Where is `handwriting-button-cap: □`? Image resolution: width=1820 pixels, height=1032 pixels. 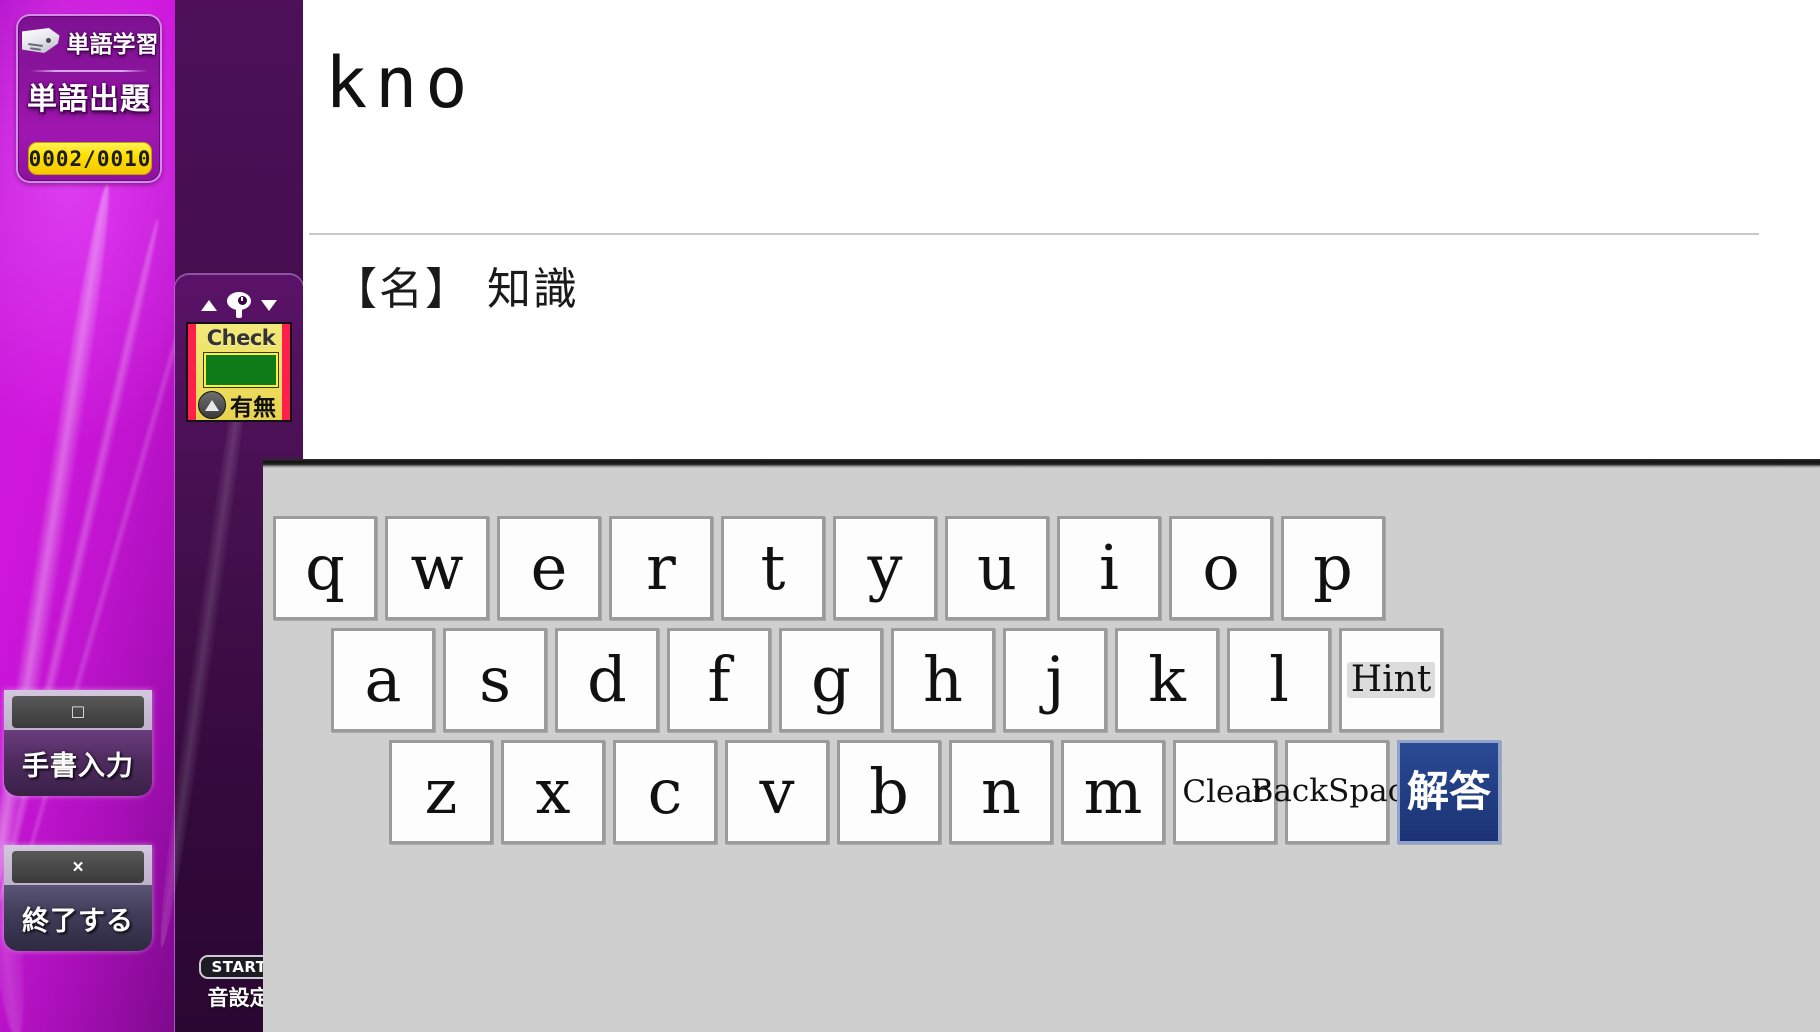 handwriting-button-cap: □ is located at coordinates (78, 712).